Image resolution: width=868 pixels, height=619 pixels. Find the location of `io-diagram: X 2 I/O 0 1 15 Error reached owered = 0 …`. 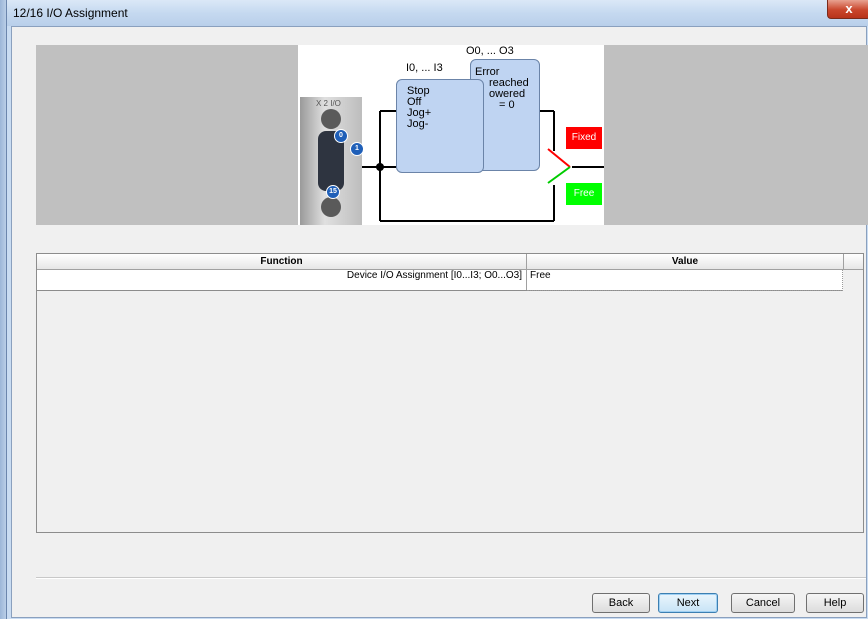

io-diagram: X 2 I/O 0 1 15 Error reached owered = 0 … is located at coordinates (451, 135).